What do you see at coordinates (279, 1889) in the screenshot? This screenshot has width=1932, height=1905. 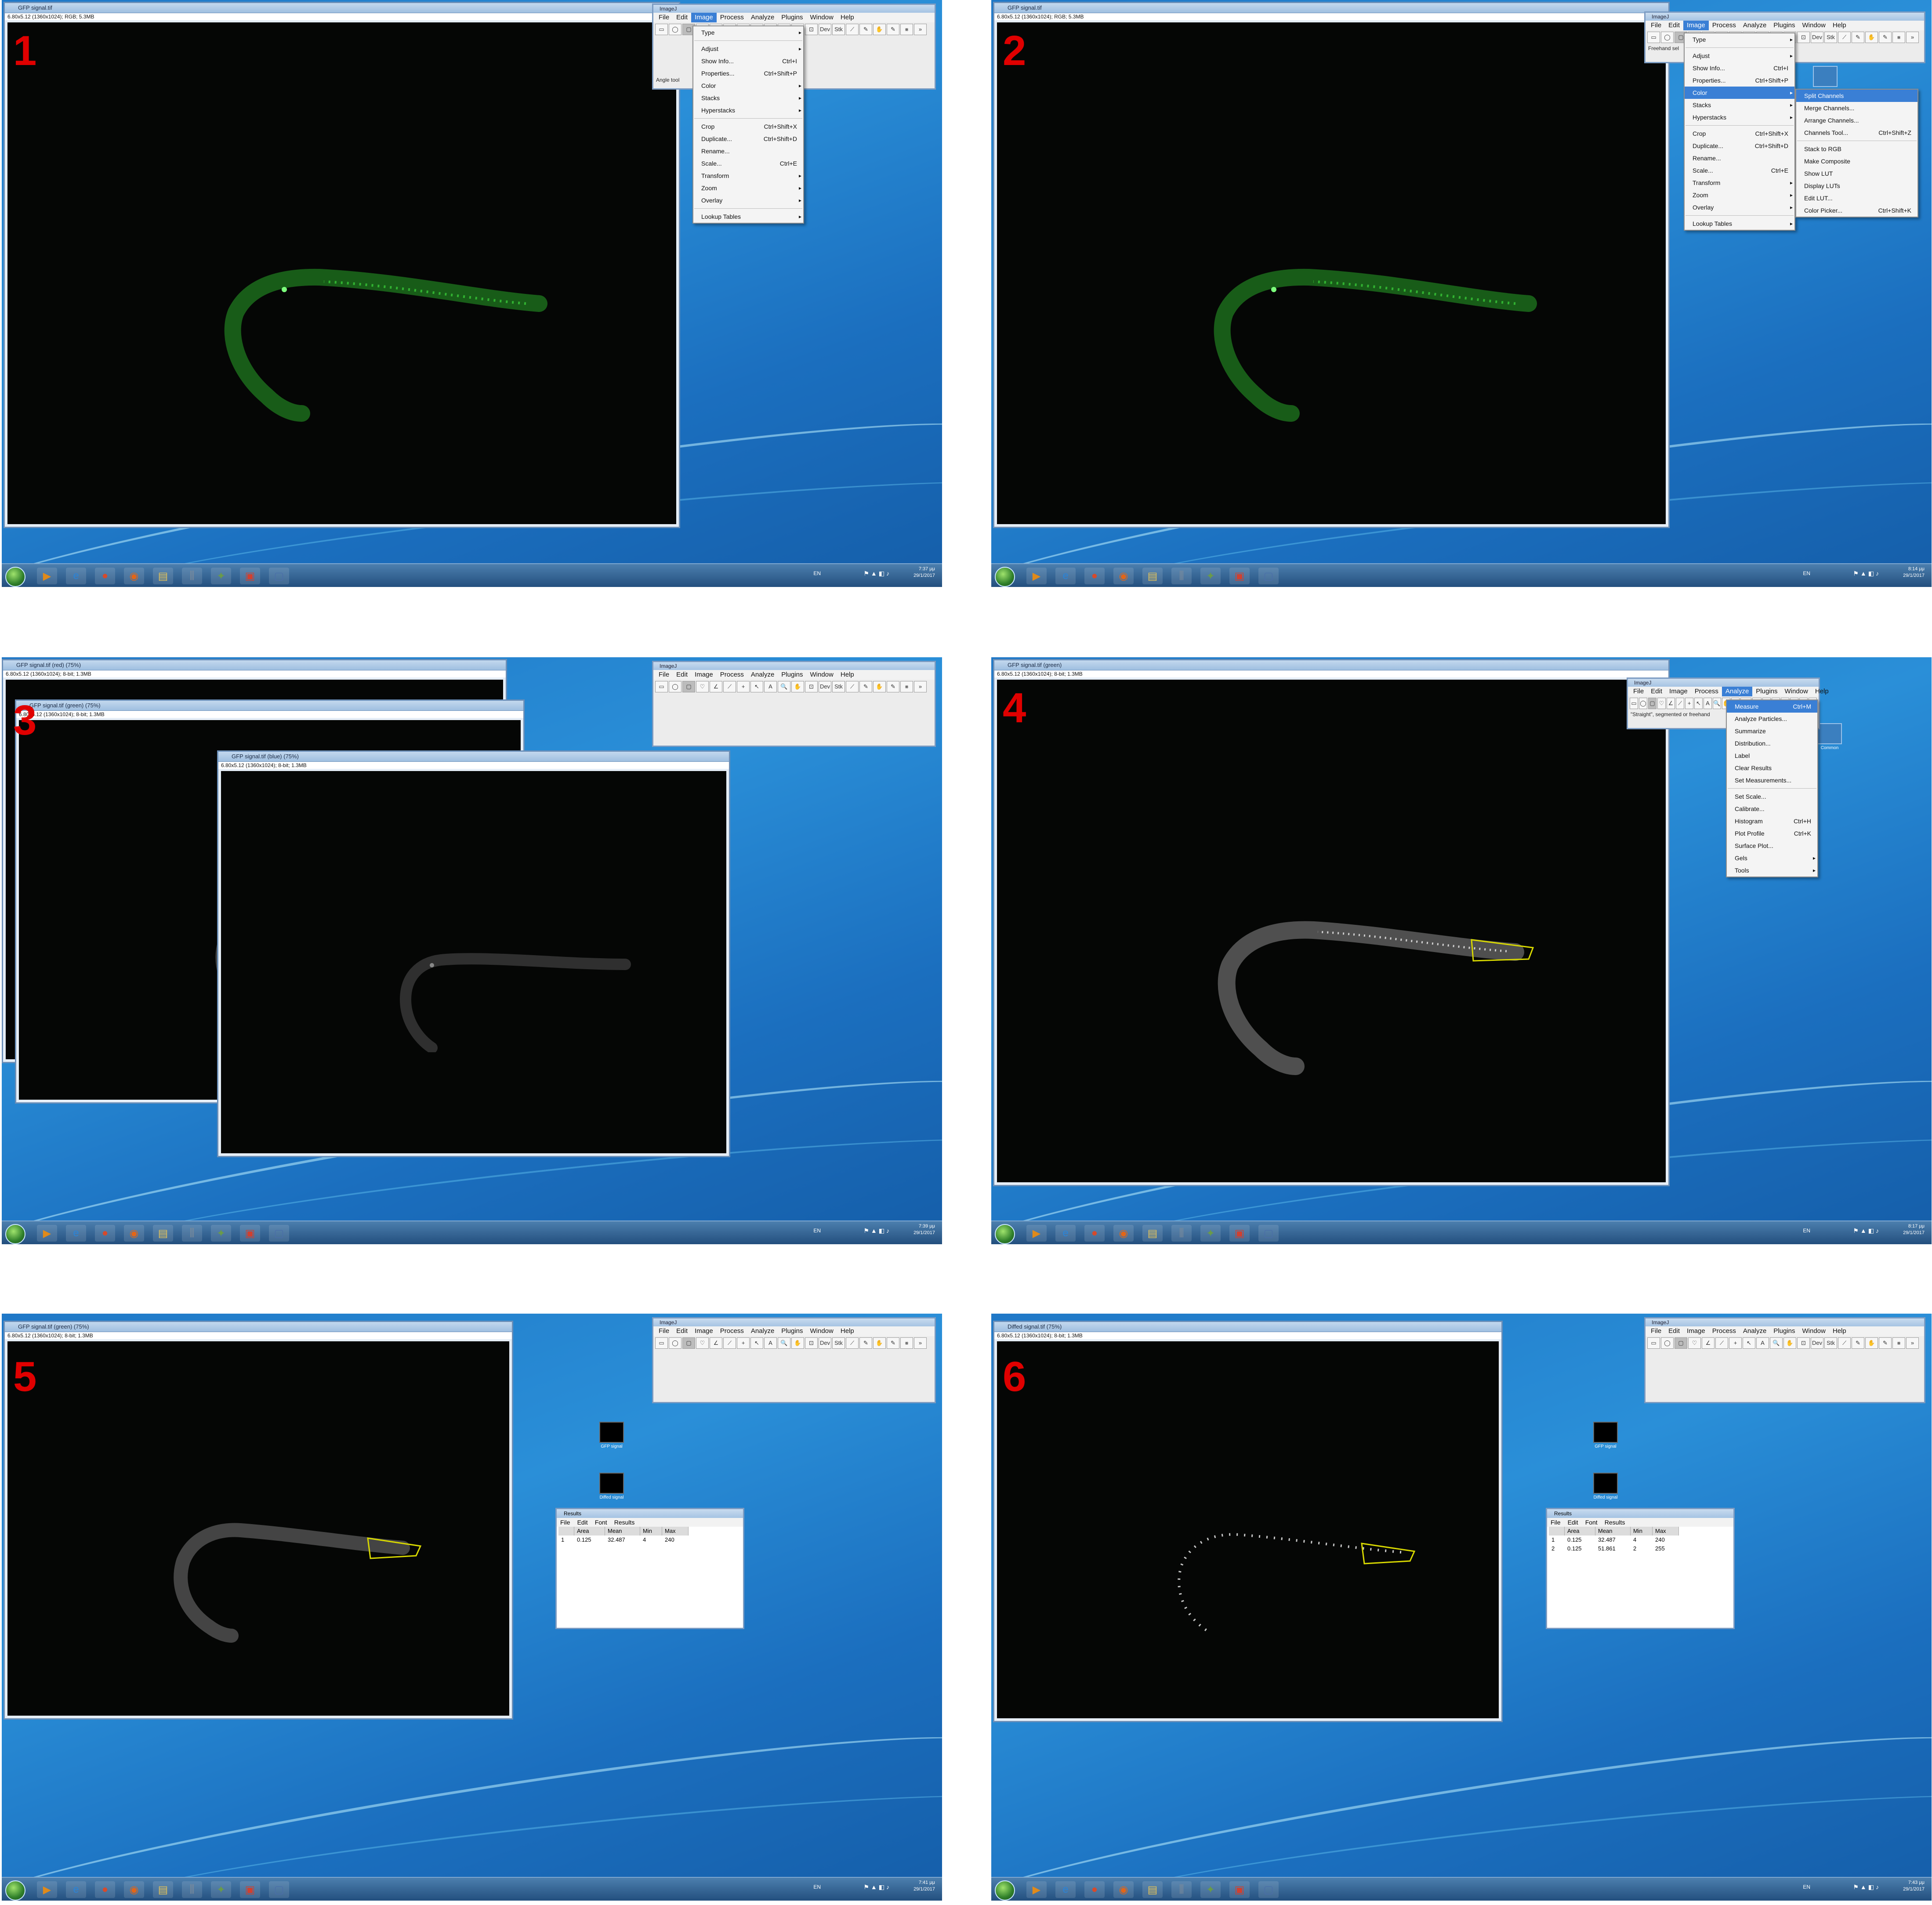 I see `app-window-icon: ▢` at bounding box center [279, 1889].